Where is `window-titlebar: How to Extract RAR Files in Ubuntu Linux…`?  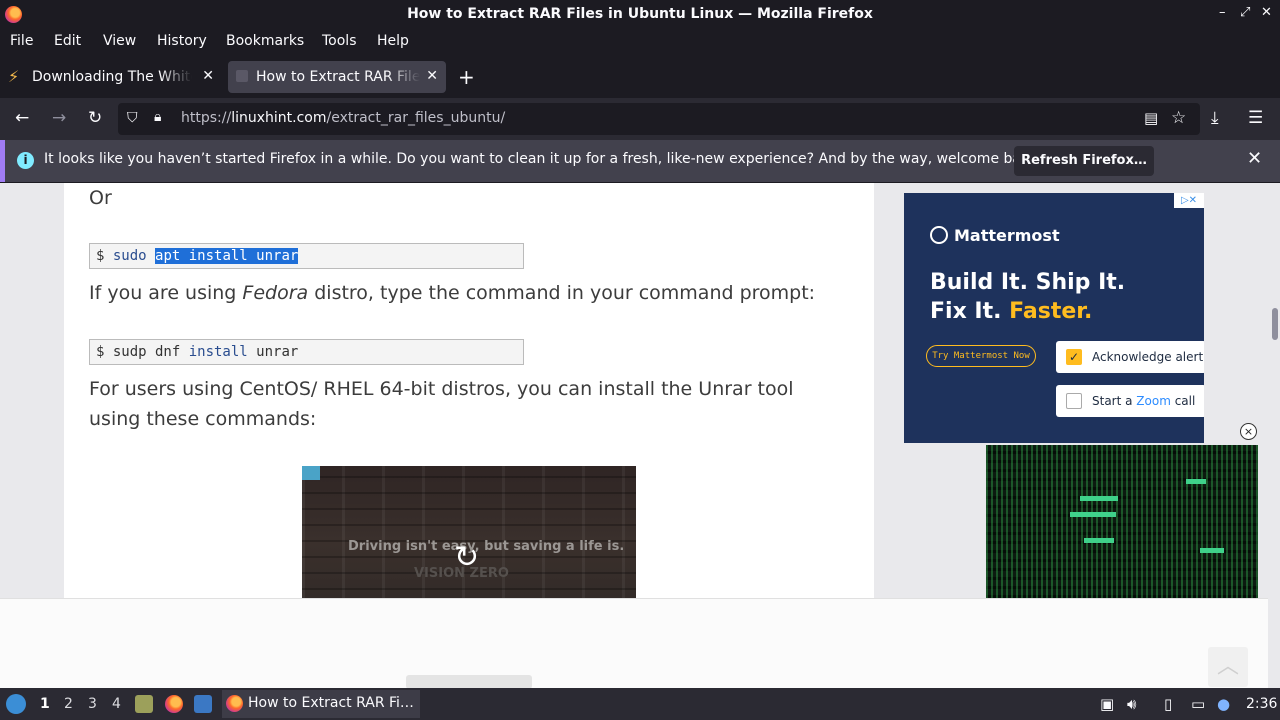 window-titlebar: How to Extract RAR Files in Ubuntu Linux… is located at coordinates (640, 14).